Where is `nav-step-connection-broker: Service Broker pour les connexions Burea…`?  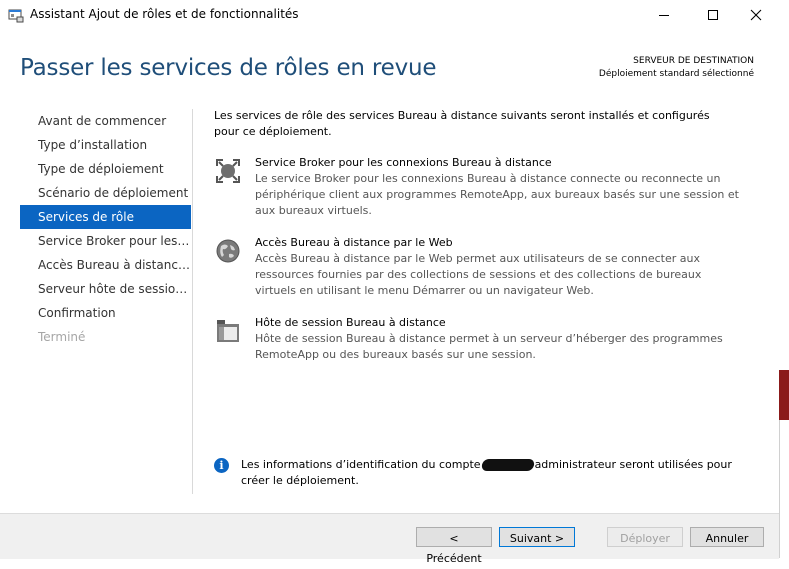 nav-step-connection-broker: Service Broker pour les connexions Burea… is located at coordinates (105, 241).